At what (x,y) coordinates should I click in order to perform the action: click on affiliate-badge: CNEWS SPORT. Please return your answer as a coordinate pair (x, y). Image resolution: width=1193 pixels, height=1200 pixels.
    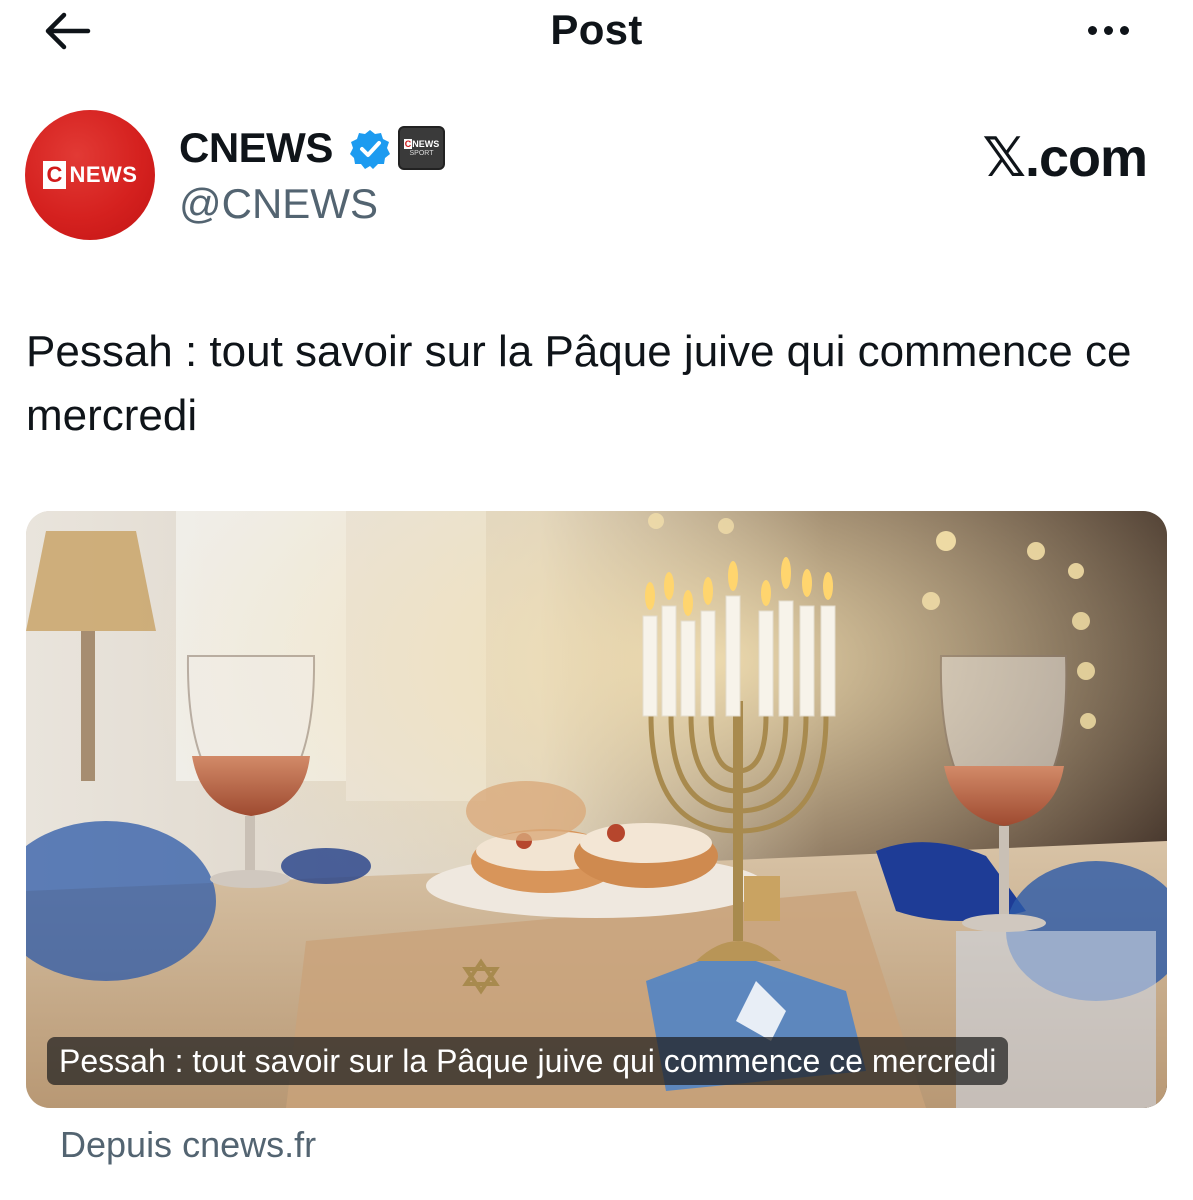
    Looking at the image, I should click on (421, 148).